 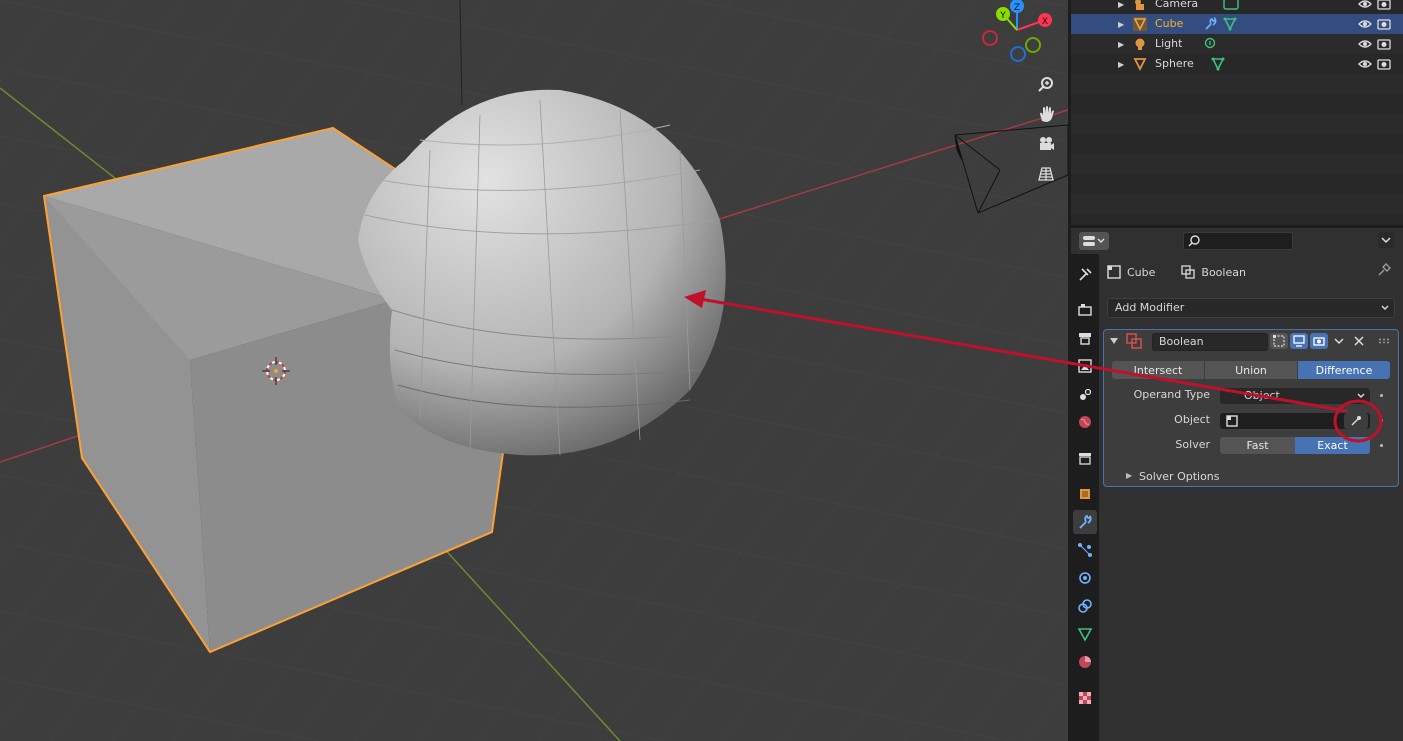 I want to click on tab-world, so click(x=1085, y=422).